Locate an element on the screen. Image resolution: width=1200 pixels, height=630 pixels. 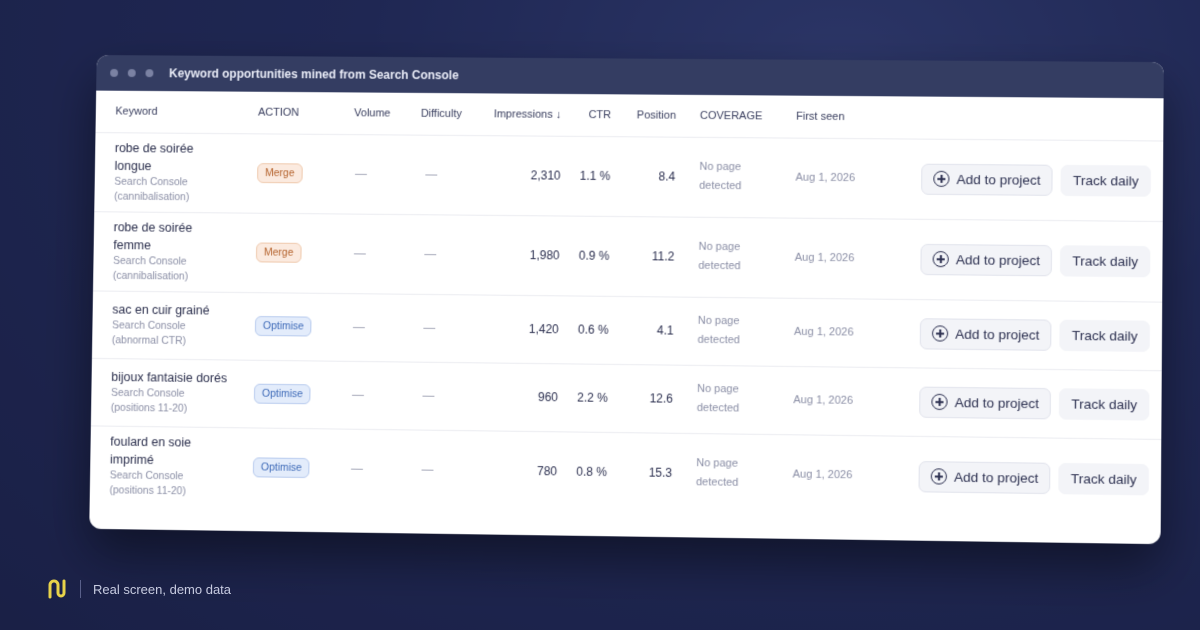
header-first-seen: First seen is located at coordinates (827, 117).